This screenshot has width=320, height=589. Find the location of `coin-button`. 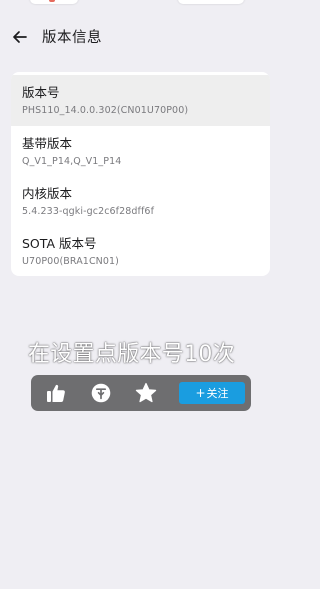

coin-button is located at coordinates (101, 393).